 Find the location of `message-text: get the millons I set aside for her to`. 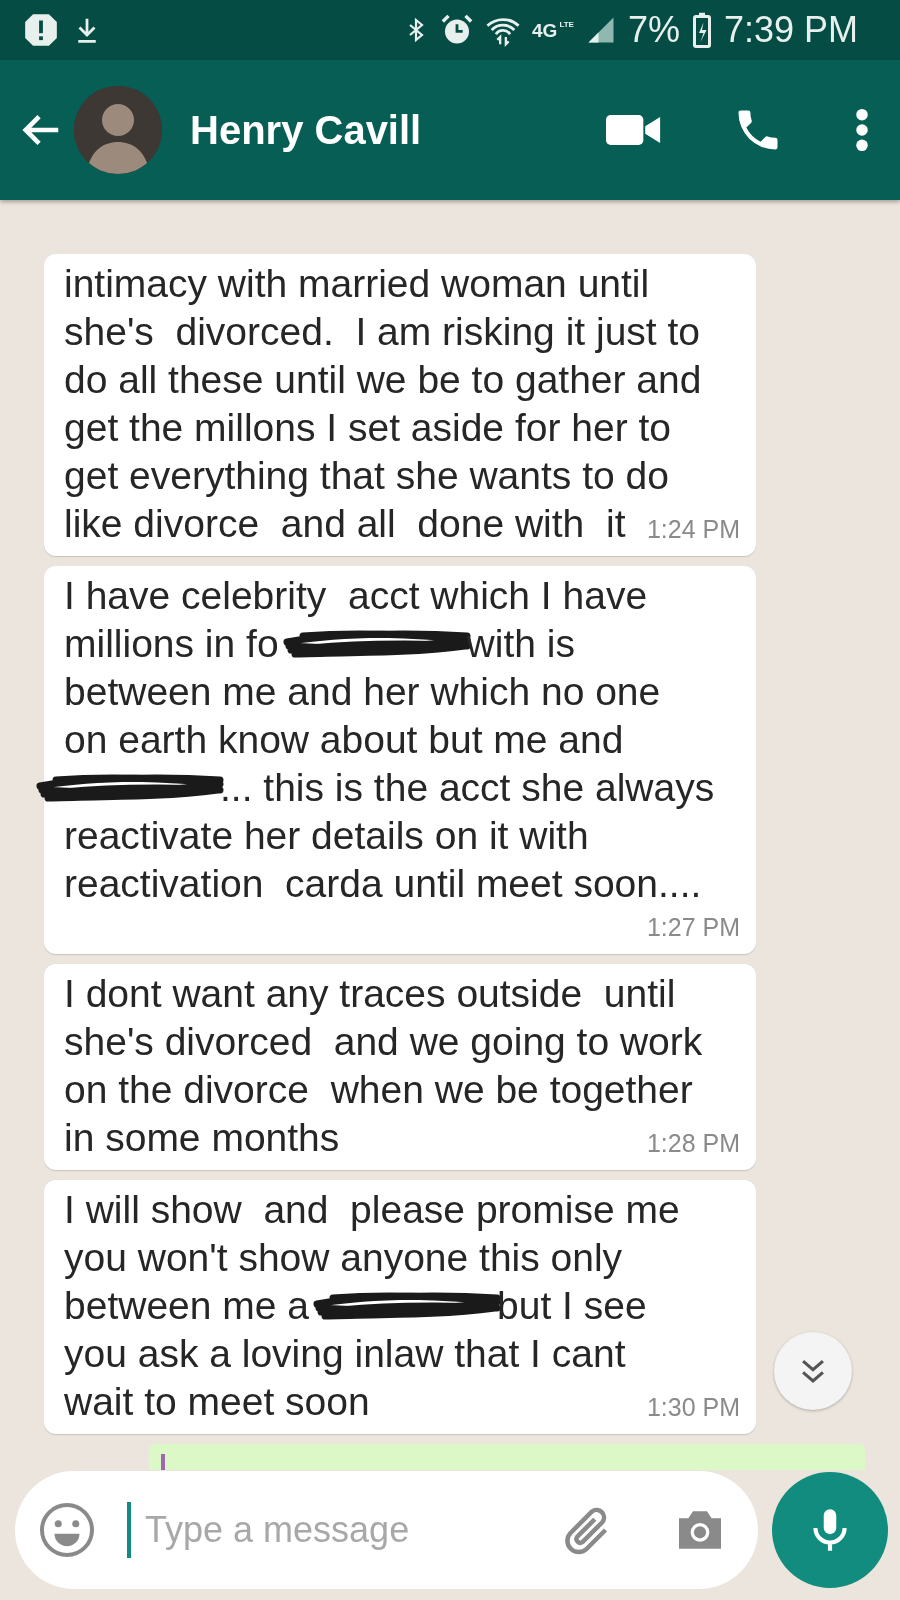

message-text: get the millons I set aside for her to is located at coordinates (367, 428).